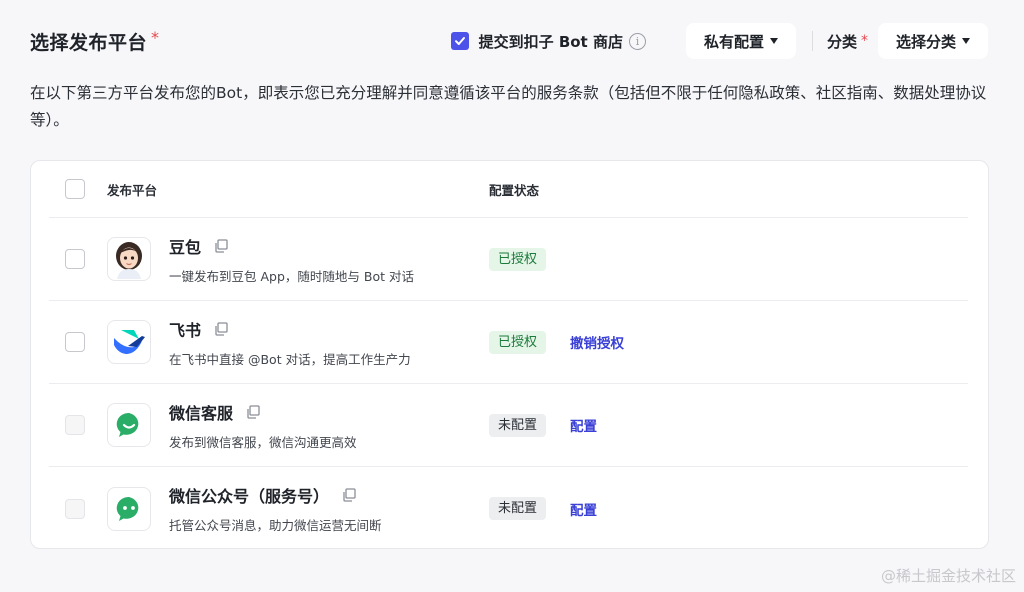 This screenshot has height=592, width=1024. I want to click on header-bar: 选择发布平台 * 提交到扣子 Bot 商店 i 私有配置 分类 * 选择分类, so click(509, 41).